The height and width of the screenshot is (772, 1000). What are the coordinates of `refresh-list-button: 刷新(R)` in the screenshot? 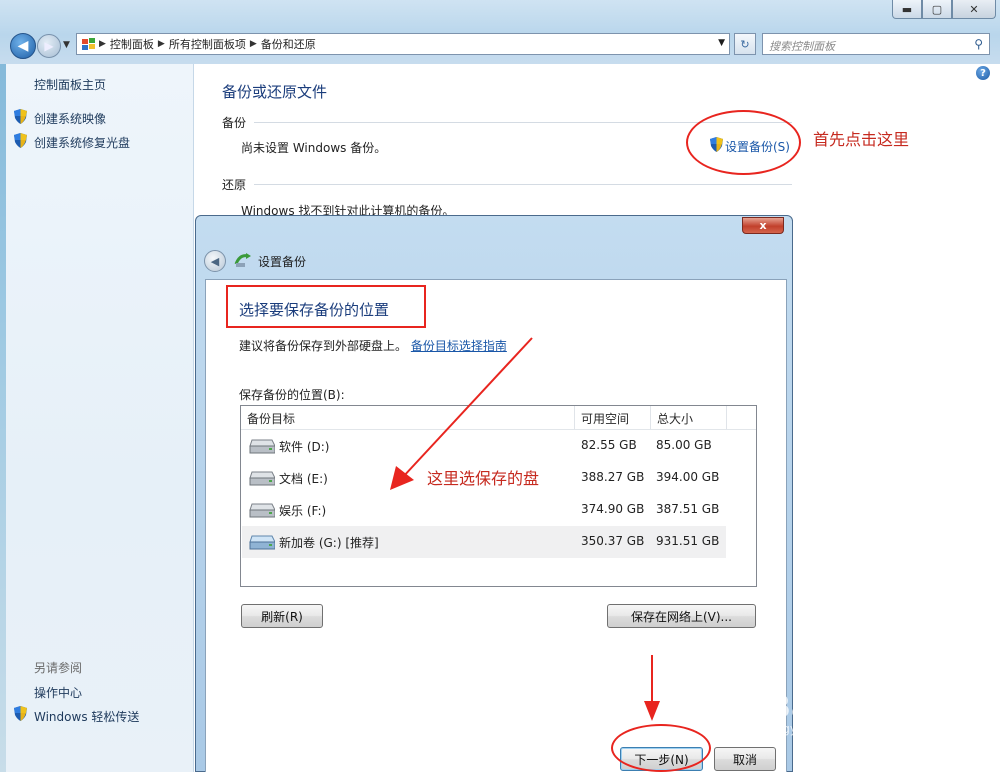 It's located at (282, 616).